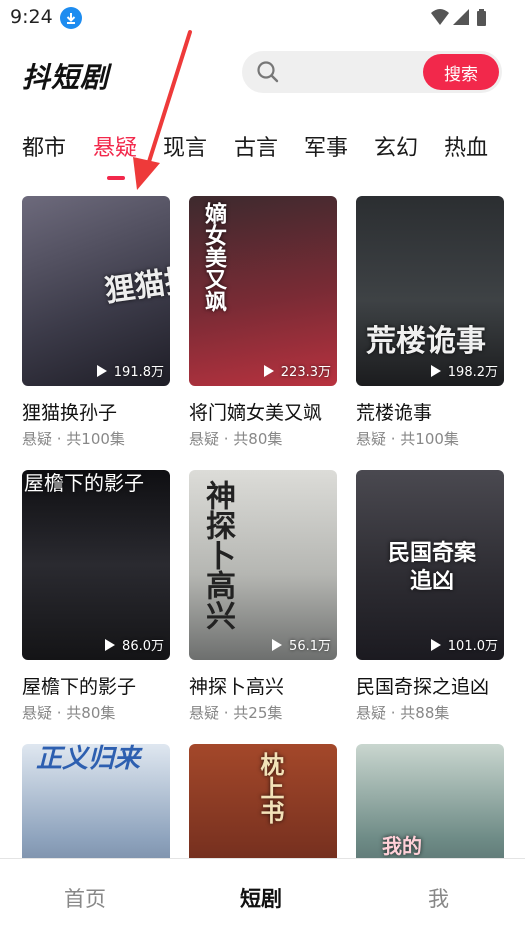  I want to click on poster-title-art: 正义归来, so click(88, 759).